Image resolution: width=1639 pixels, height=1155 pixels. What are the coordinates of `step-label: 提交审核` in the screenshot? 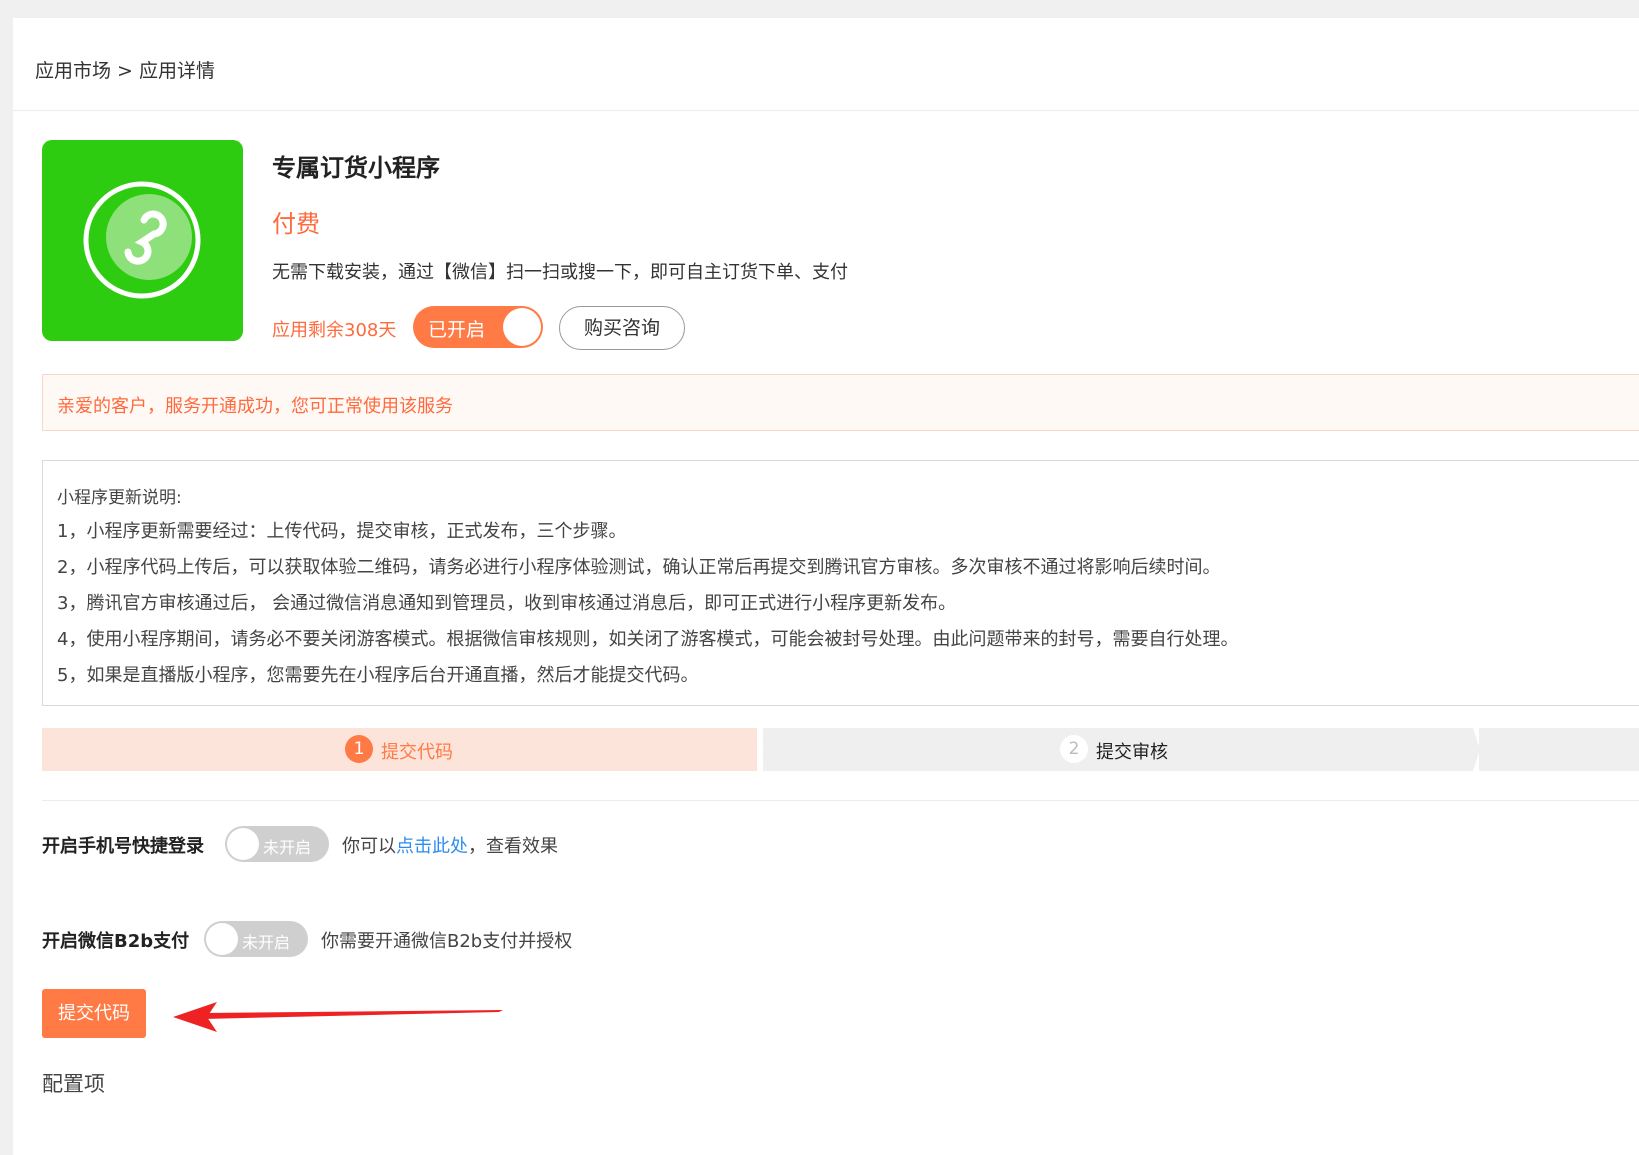 It's located at (1132, 752).